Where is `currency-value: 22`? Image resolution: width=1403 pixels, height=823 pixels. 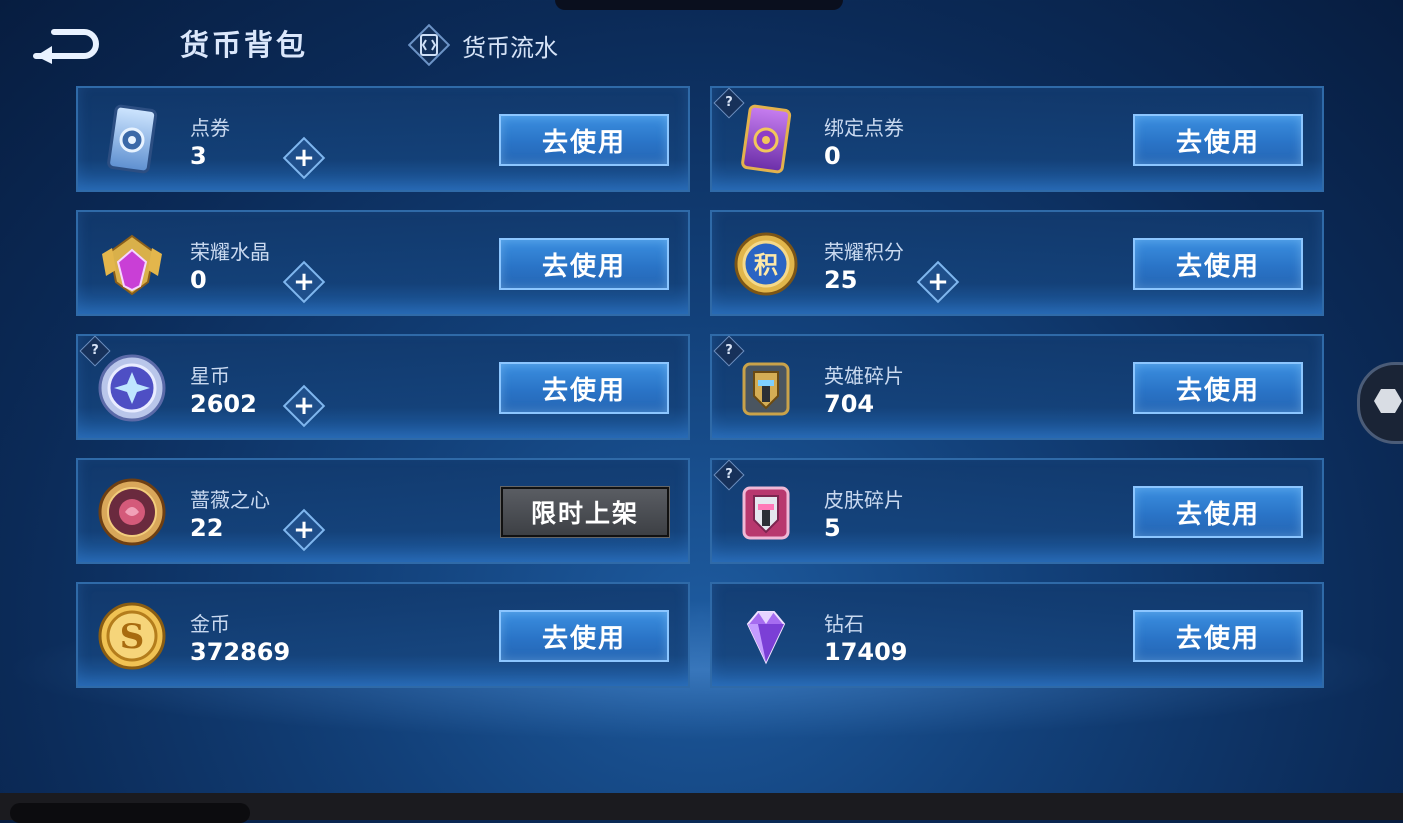 currency-value: 22 is located at coordinates (207, 528).